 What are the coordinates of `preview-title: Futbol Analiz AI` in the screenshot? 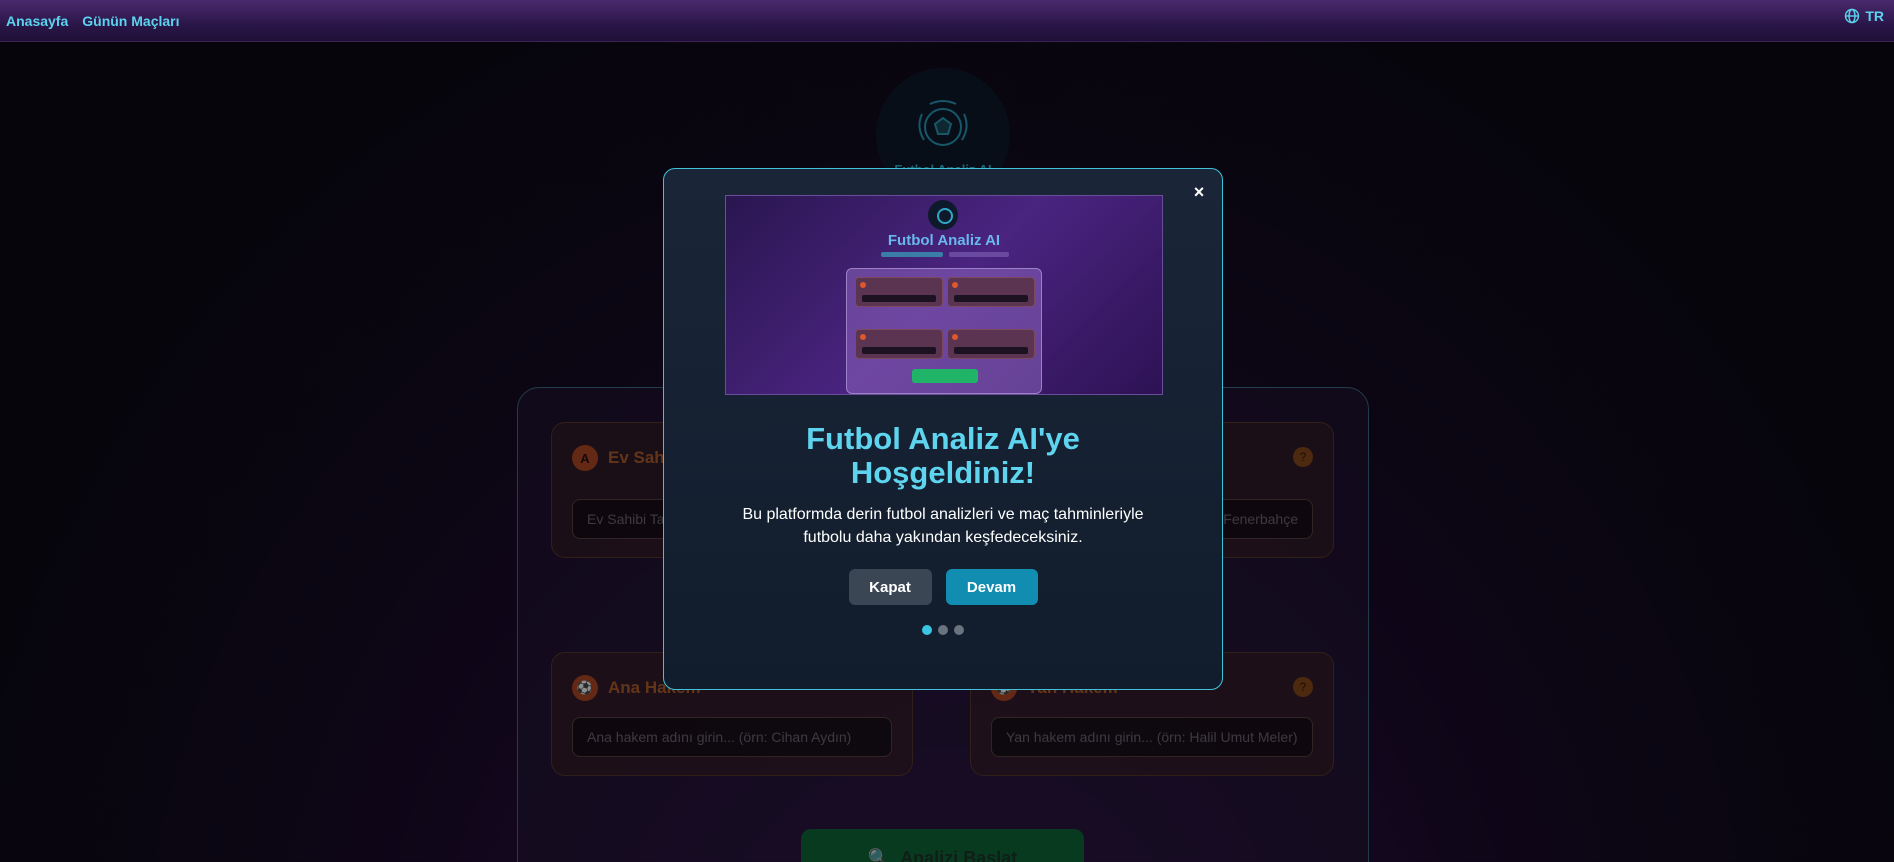 It's located at (944, 240).